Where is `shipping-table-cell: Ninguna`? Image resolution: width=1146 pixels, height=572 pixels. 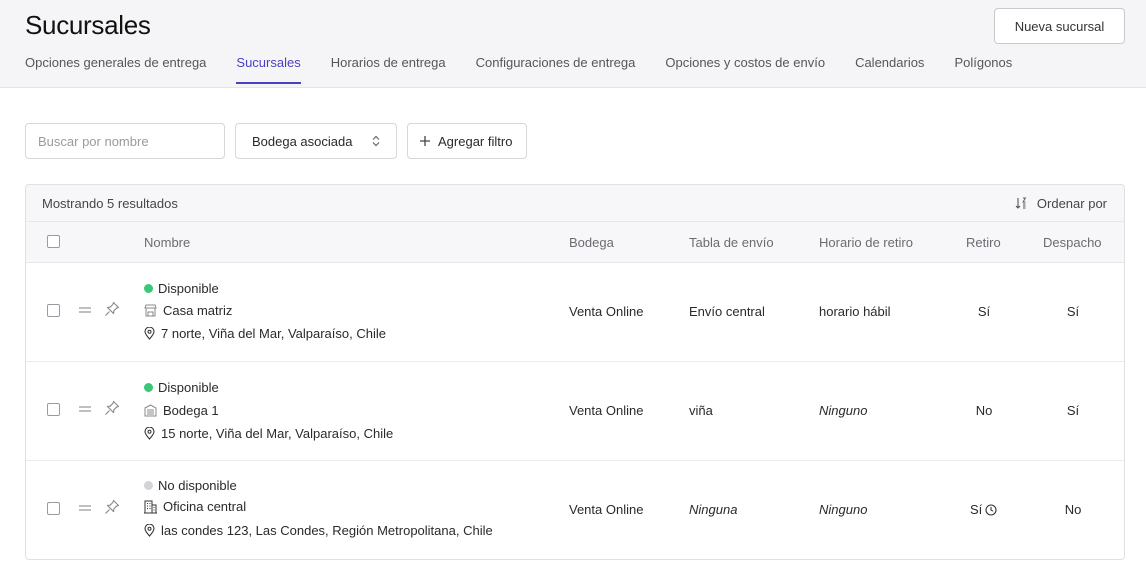 shipping-table-cell: Ninguna is located at coordinates (713, 509).